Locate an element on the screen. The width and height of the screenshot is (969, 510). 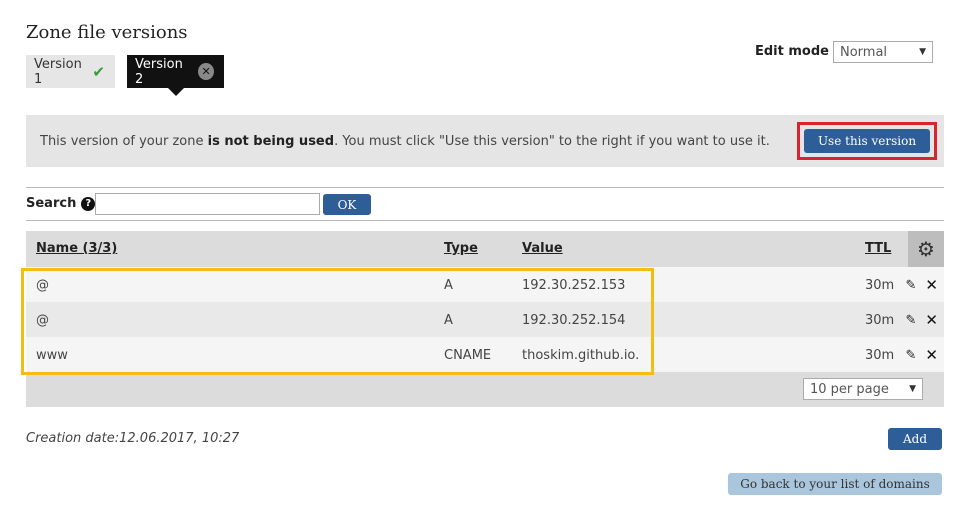
gear-icon: ⚙ is located at coordinates (926, 249).